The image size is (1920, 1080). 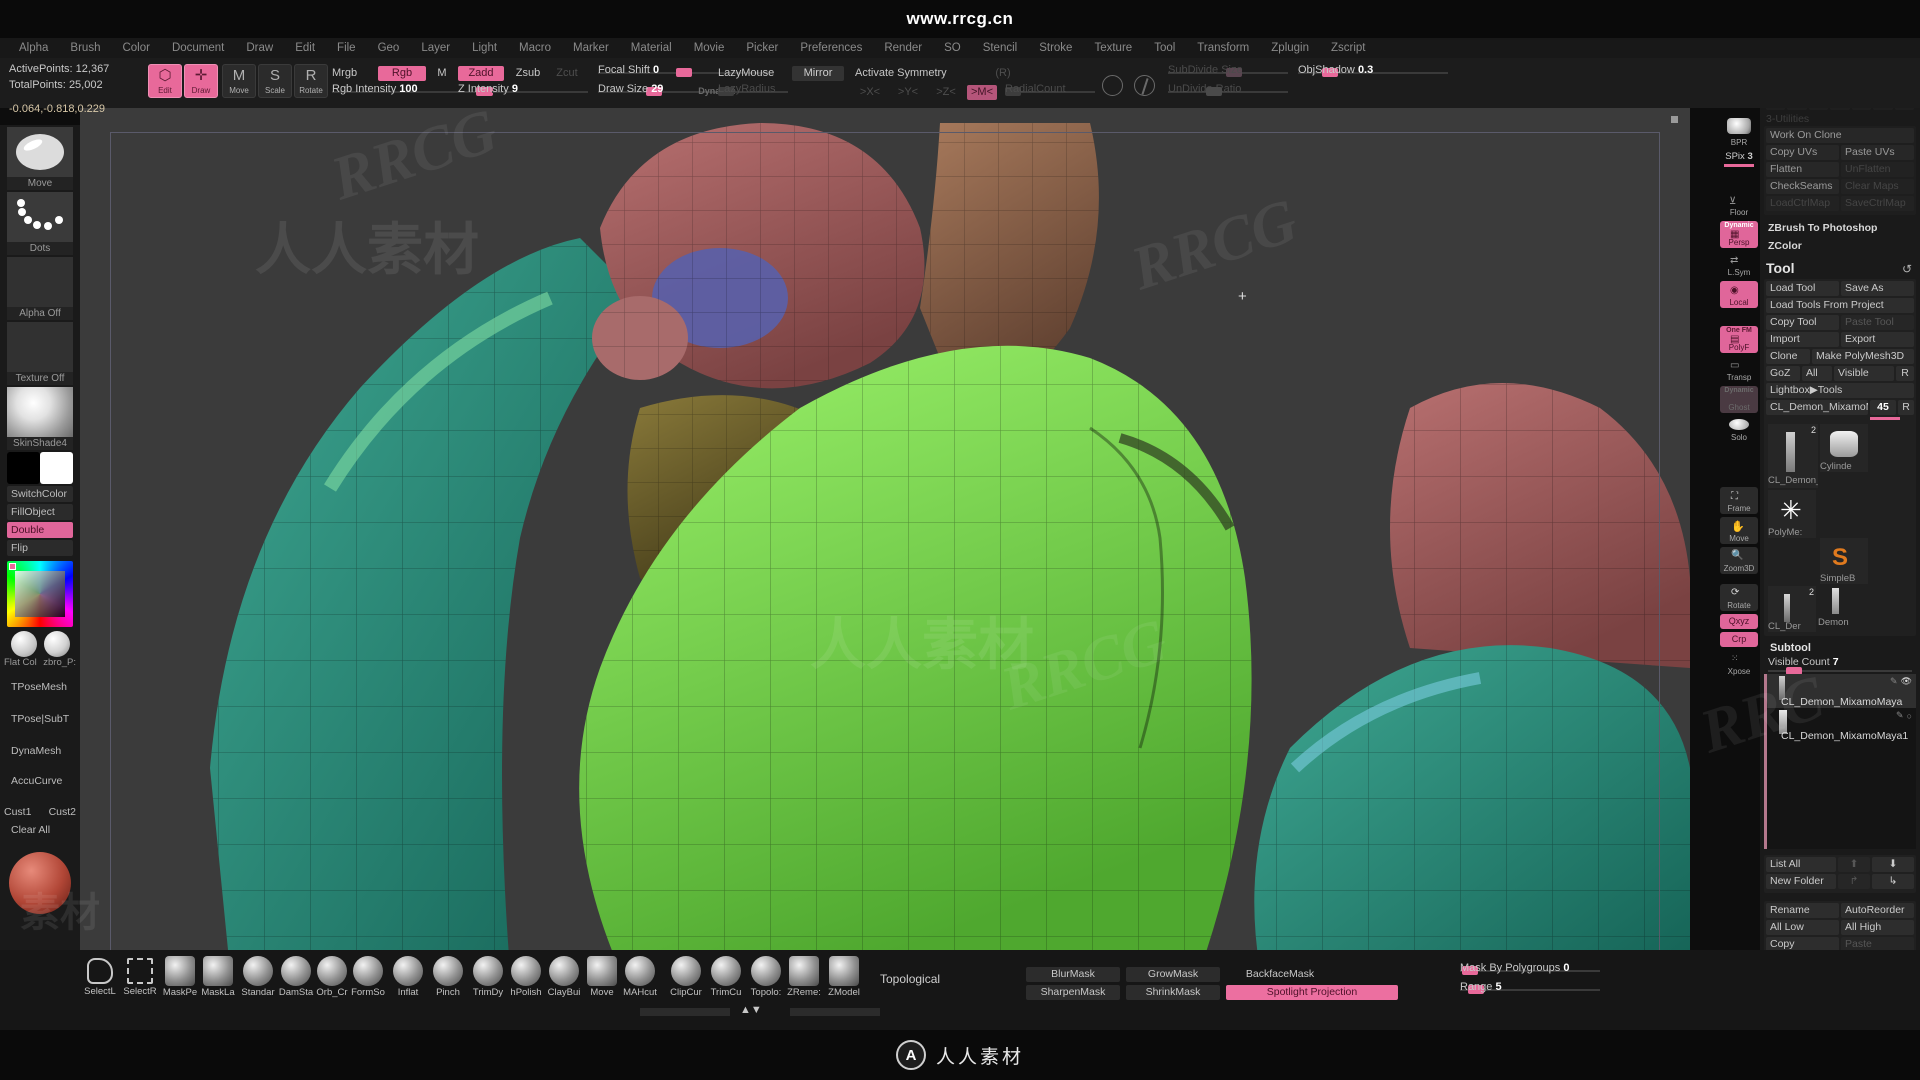 What do you see at coordinates (1802, 339) in the screenshot?
I see `import-button: Import` at bounding box center [1802, 339].